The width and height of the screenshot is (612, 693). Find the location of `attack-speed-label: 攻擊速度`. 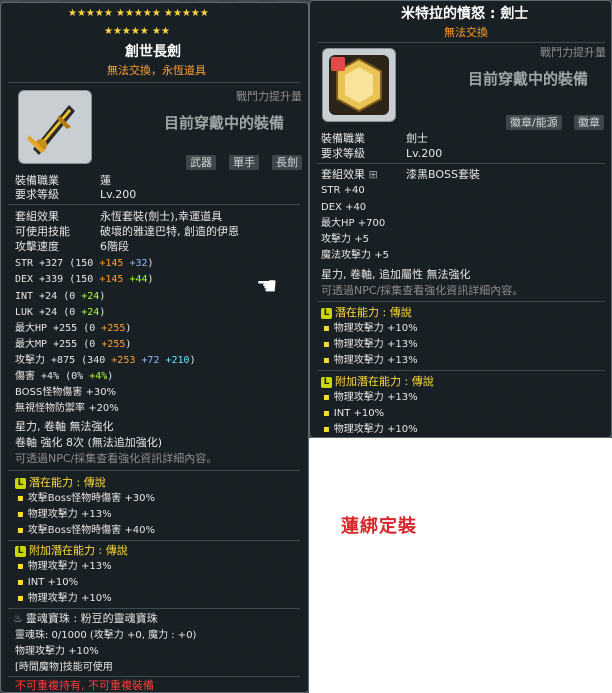

attack-speed-label: 攻擊速度 is located at coordinates (37, 246).